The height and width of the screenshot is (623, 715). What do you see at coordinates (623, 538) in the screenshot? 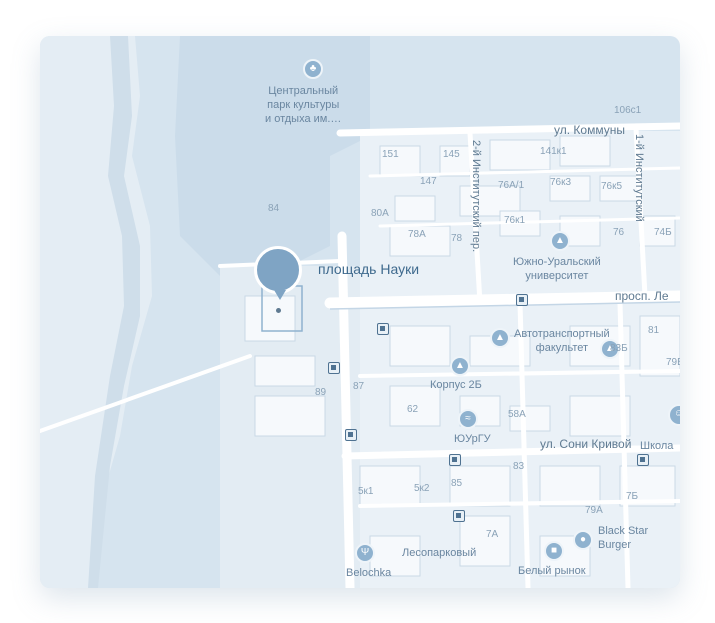
I see `black-star-label: Black Star Burger` at bounding box center [623, 538].